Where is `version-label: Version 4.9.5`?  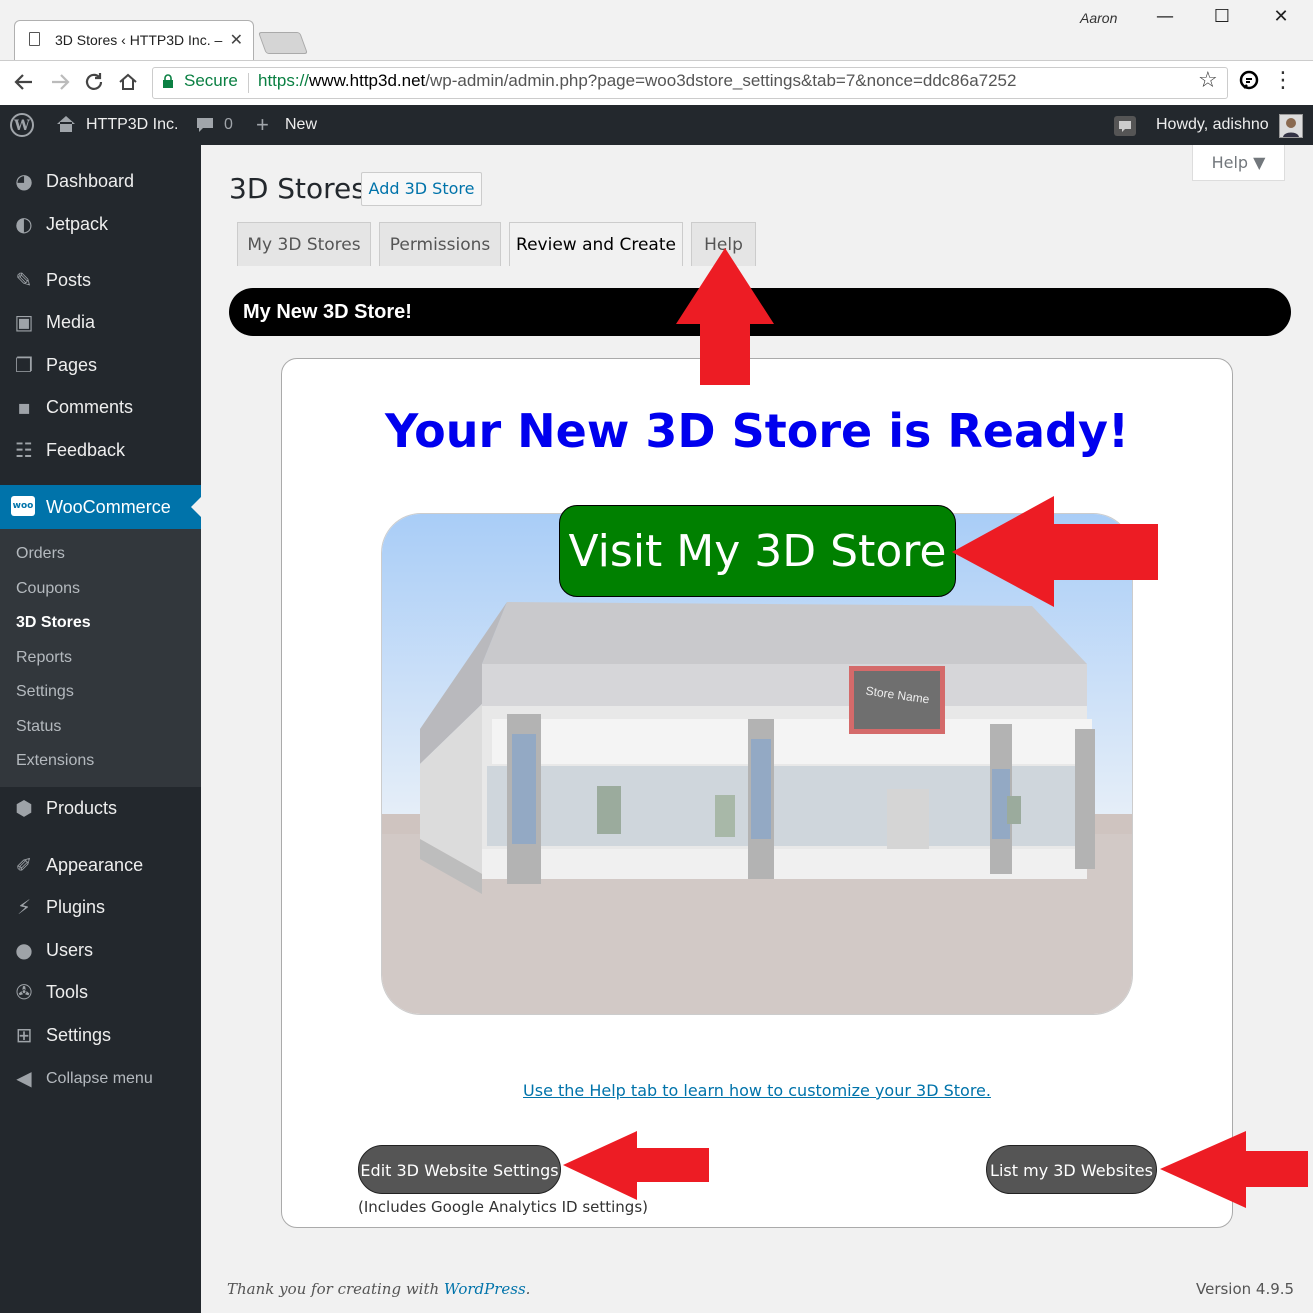 version-label: Version 4.9.5 is located at coordinates (1245, 1289).